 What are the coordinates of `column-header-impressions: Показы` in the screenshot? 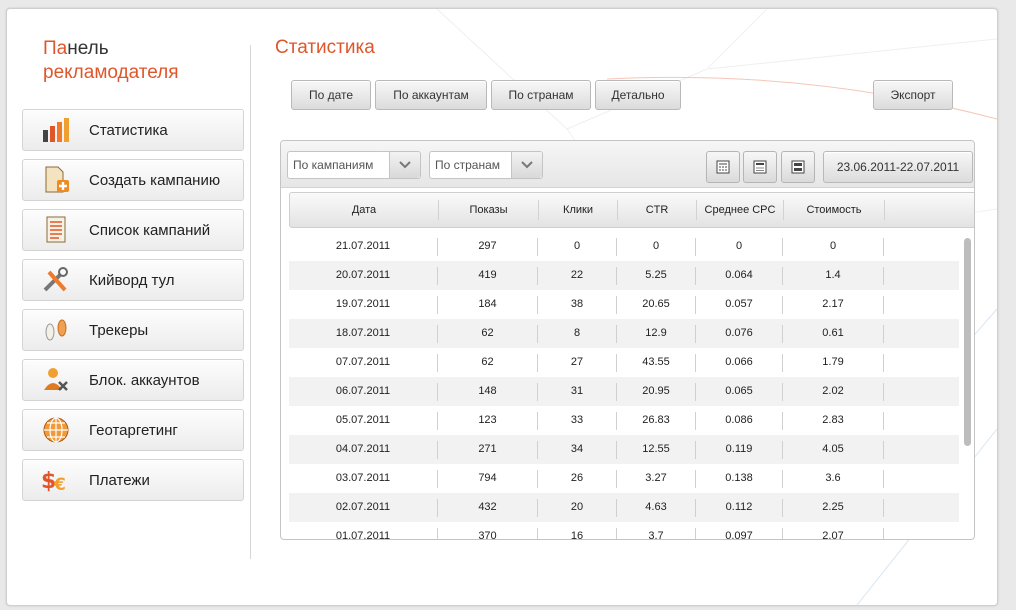 It's located at (488, 210).